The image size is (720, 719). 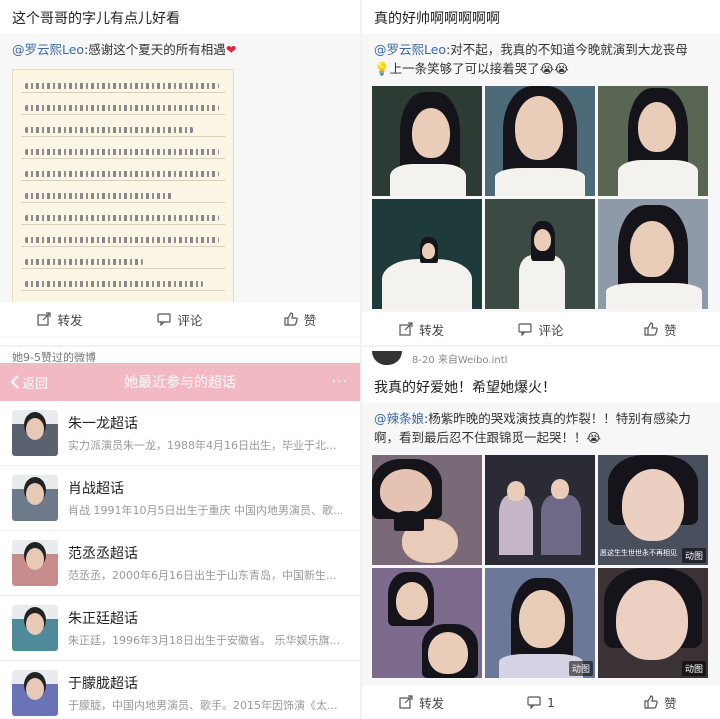 I want to click on repost-text: :感谢这个夏天的所有相遇, so click(x=155, y=49).